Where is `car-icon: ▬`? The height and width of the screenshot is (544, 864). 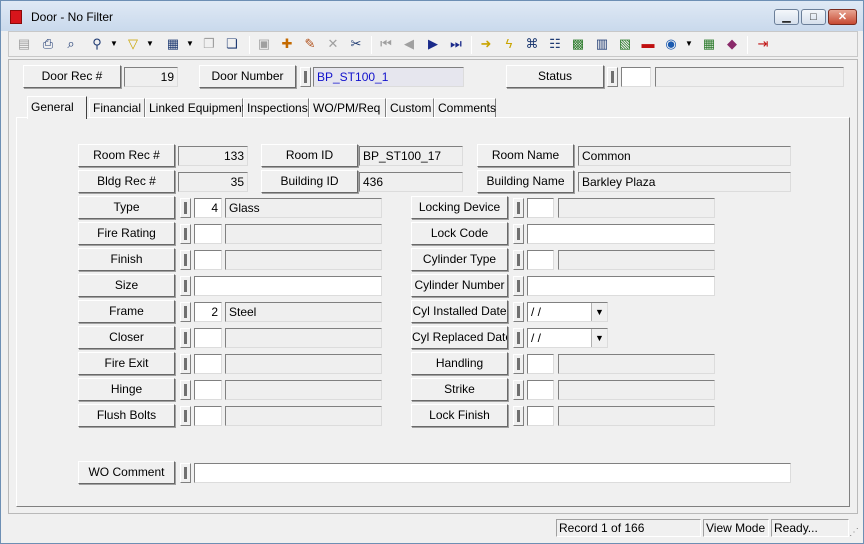
car-icon: ▬ is located at coordinates (648, 44).